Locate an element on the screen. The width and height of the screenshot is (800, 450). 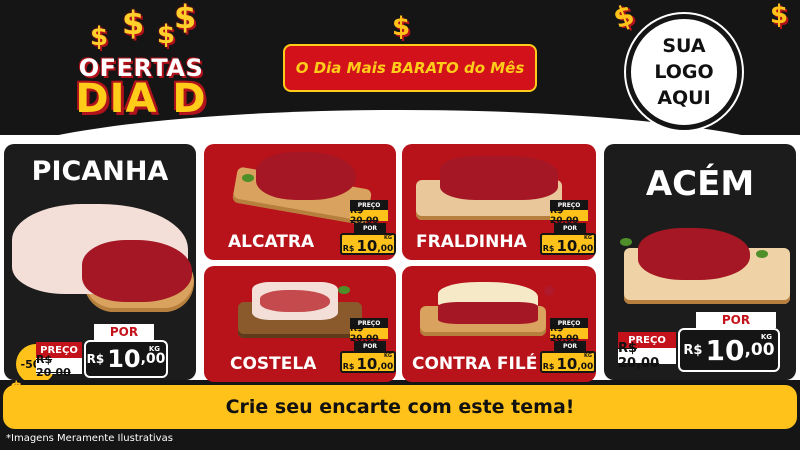
headline-banner: O Dia Mais BARATO do Mês is located at coordinates (410, 68).